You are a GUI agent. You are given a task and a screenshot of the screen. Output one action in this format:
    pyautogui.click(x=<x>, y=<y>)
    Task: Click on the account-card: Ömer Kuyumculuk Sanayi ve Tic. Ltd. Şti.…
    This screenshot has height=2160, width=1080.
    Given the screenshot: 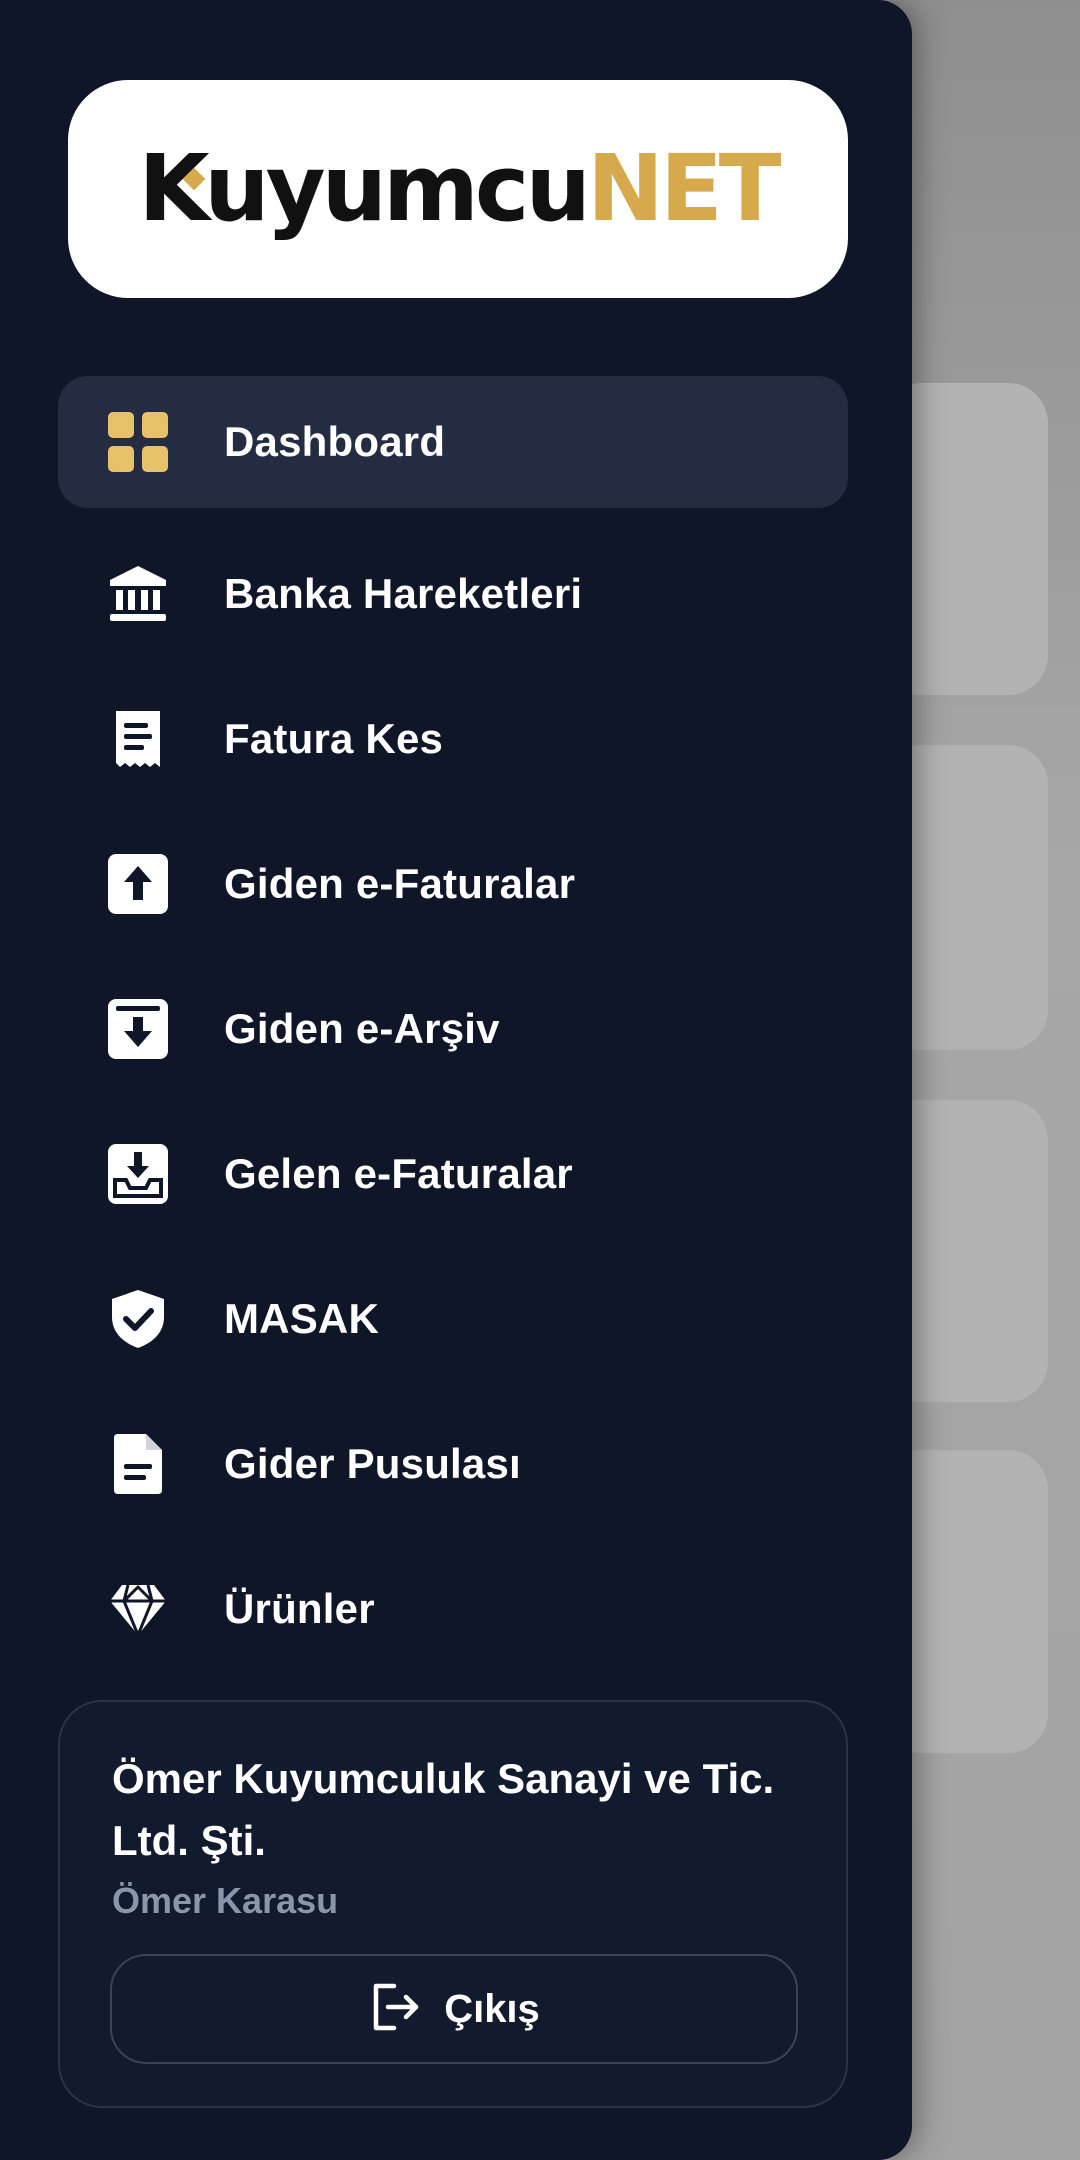 What is the action you would take?
    pyautogui.click(x=453, y=1904)
    